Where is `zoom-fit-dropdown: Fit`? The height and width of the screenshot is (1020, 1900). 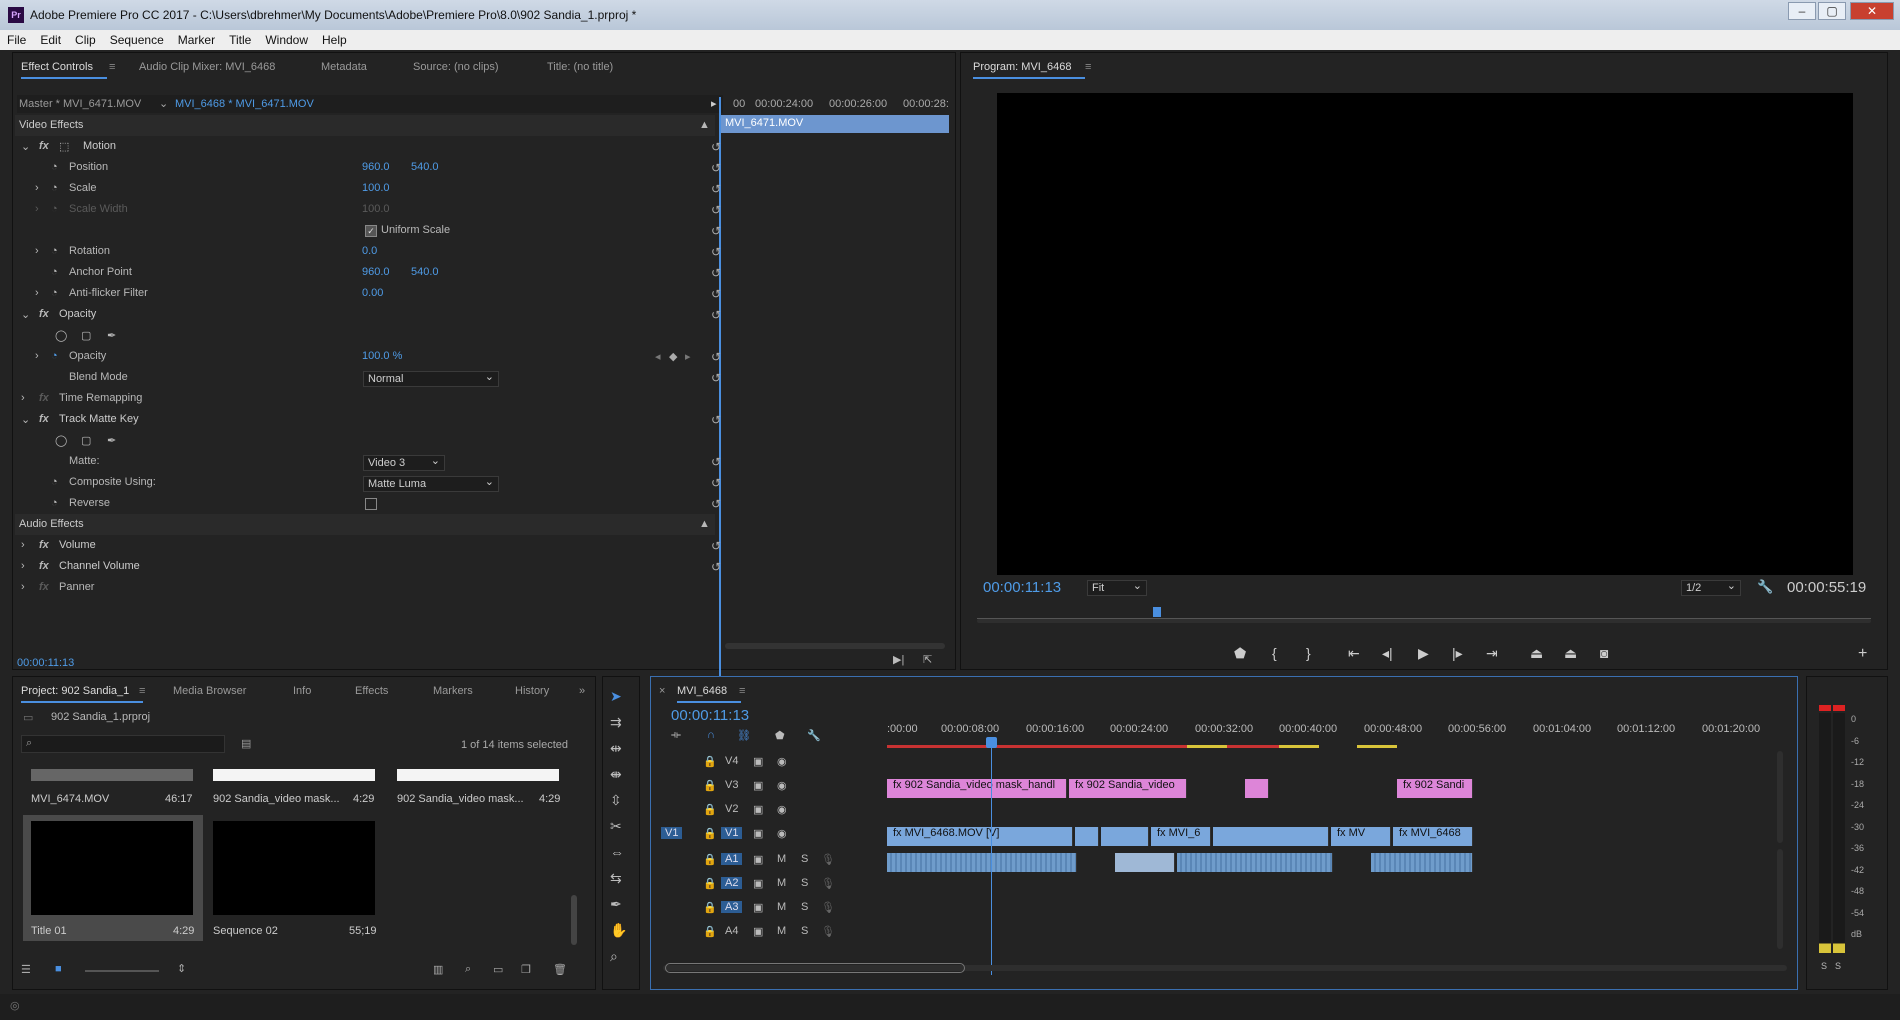
zoom-fit-dropdown: Fit is located at coordinates (1117, 587).